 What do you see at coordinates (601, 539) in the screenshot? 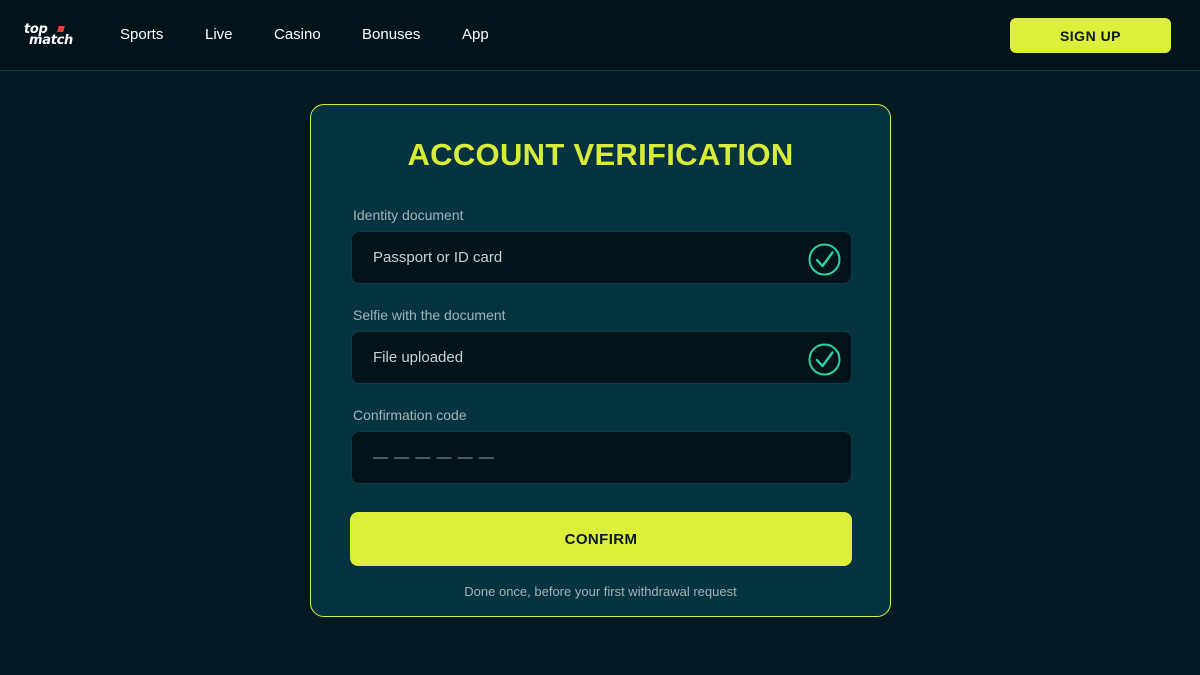
I see `confirm-button: CONFIRM` at bounding box center [601, 539].